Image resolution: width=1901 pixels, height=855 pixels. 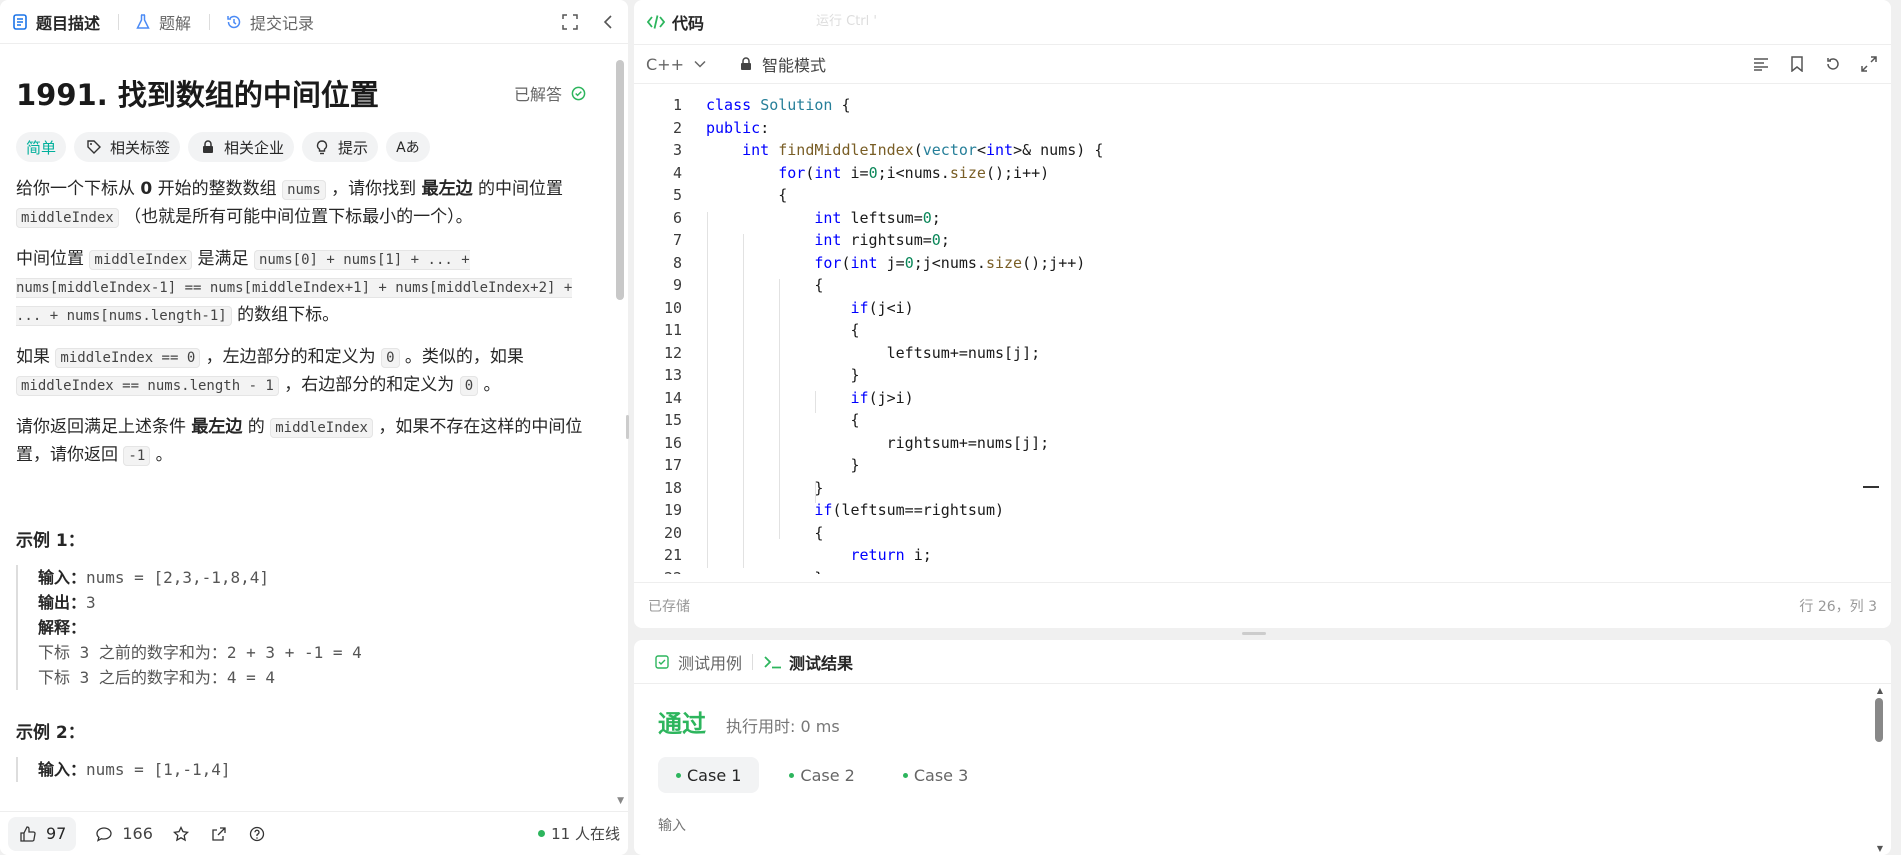 I want to click on tab-test-result-label: 测试结果, so click(x=821, y=663).